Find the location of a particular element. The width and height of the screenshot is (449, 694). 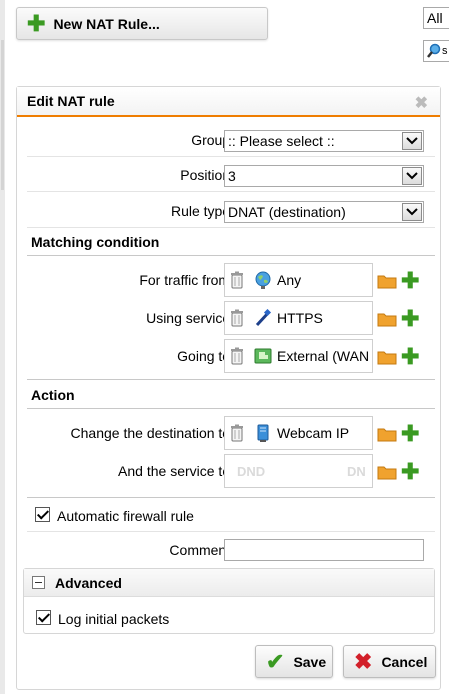

globe-icon is located at coordinates (263, 280).